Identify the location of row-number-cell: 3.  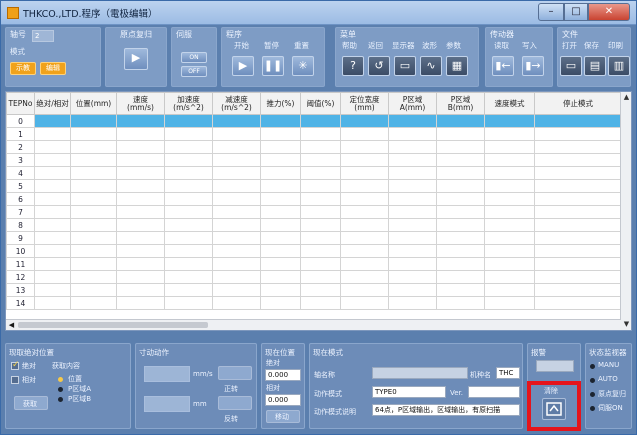
(20, 160).